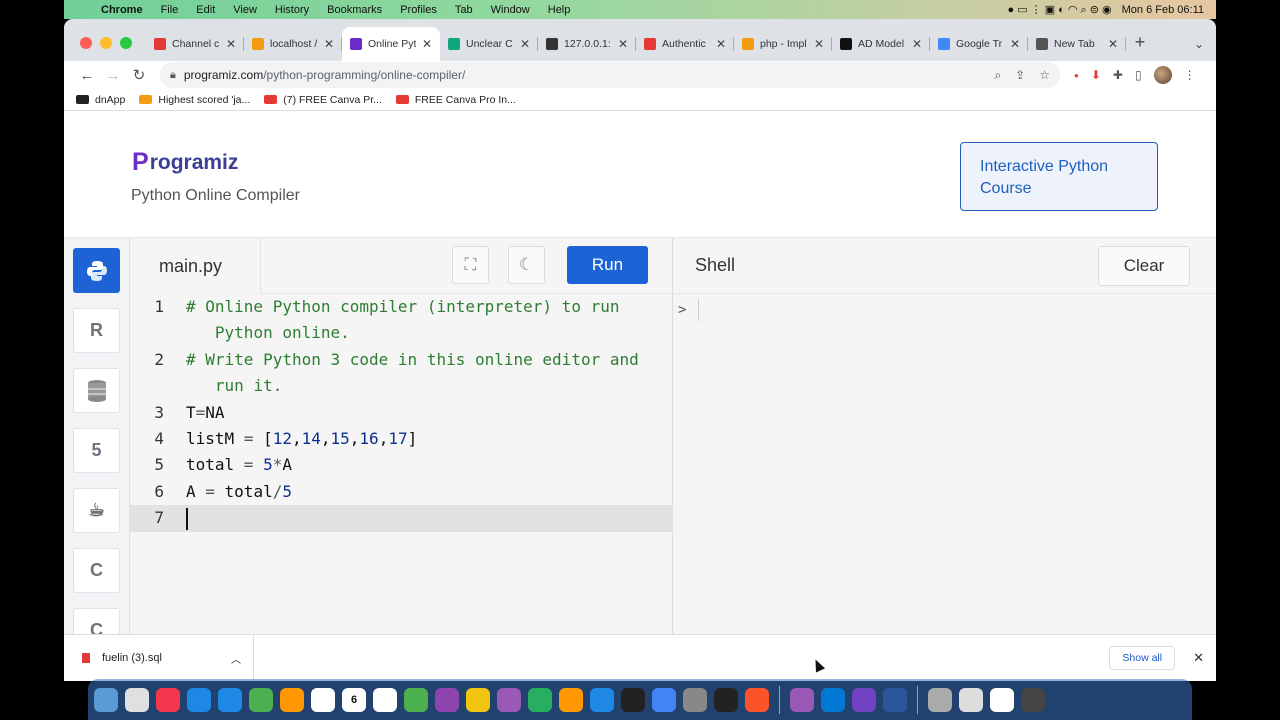 This screenshot has width=1280, height=720. I want to click on java-icon: ☕︎, so click(96, 510).